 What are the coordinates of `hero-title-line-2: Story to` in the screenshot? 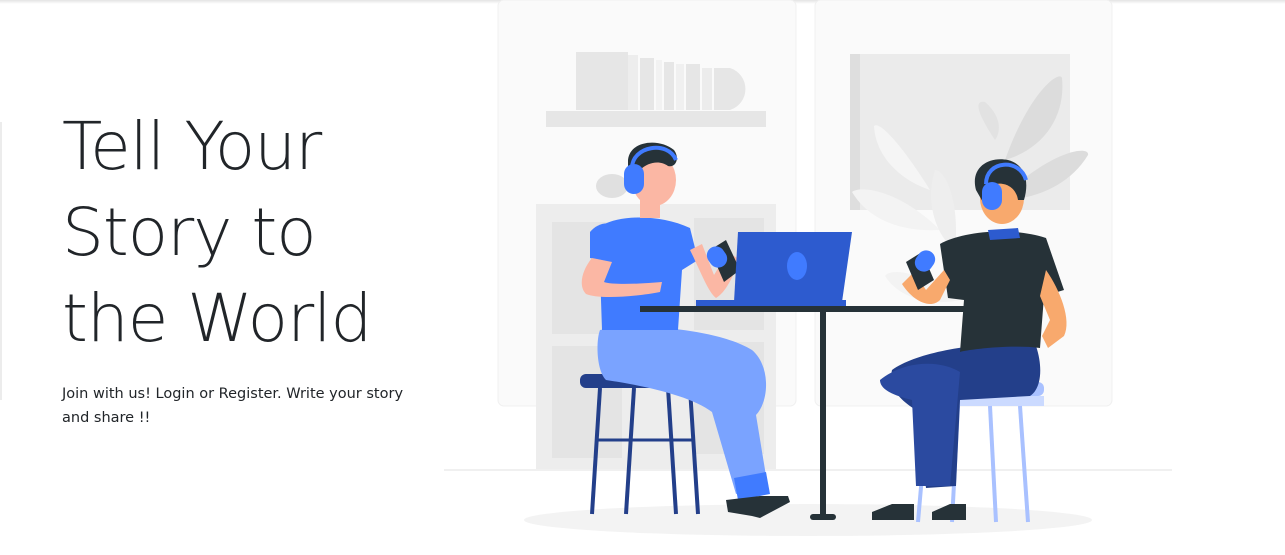 It's located at (189, 232).